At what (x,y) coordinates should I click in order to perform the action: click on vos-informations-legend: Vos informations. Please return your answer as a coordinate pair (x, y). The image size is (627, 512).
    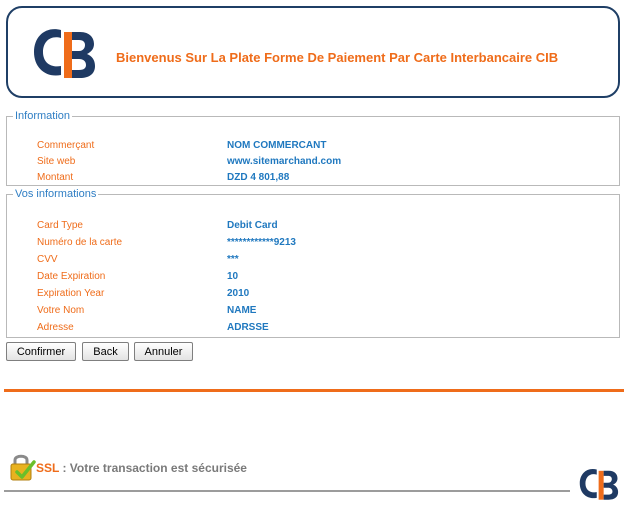
    Looking at the image, I should click on (56, 194).